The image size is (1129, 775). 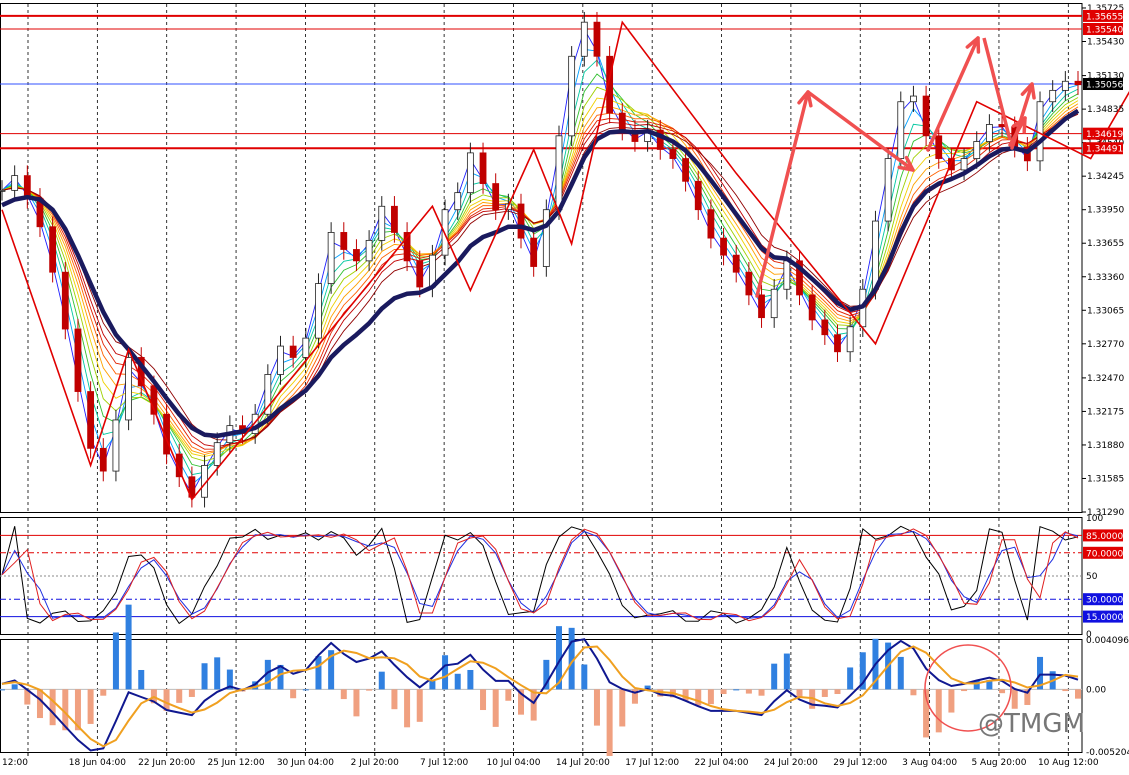 What do you see at coordinates (14, 763) in the screenshot?
I see `x-tick-label: Jun 12:00` at bounding box center [14, 763].